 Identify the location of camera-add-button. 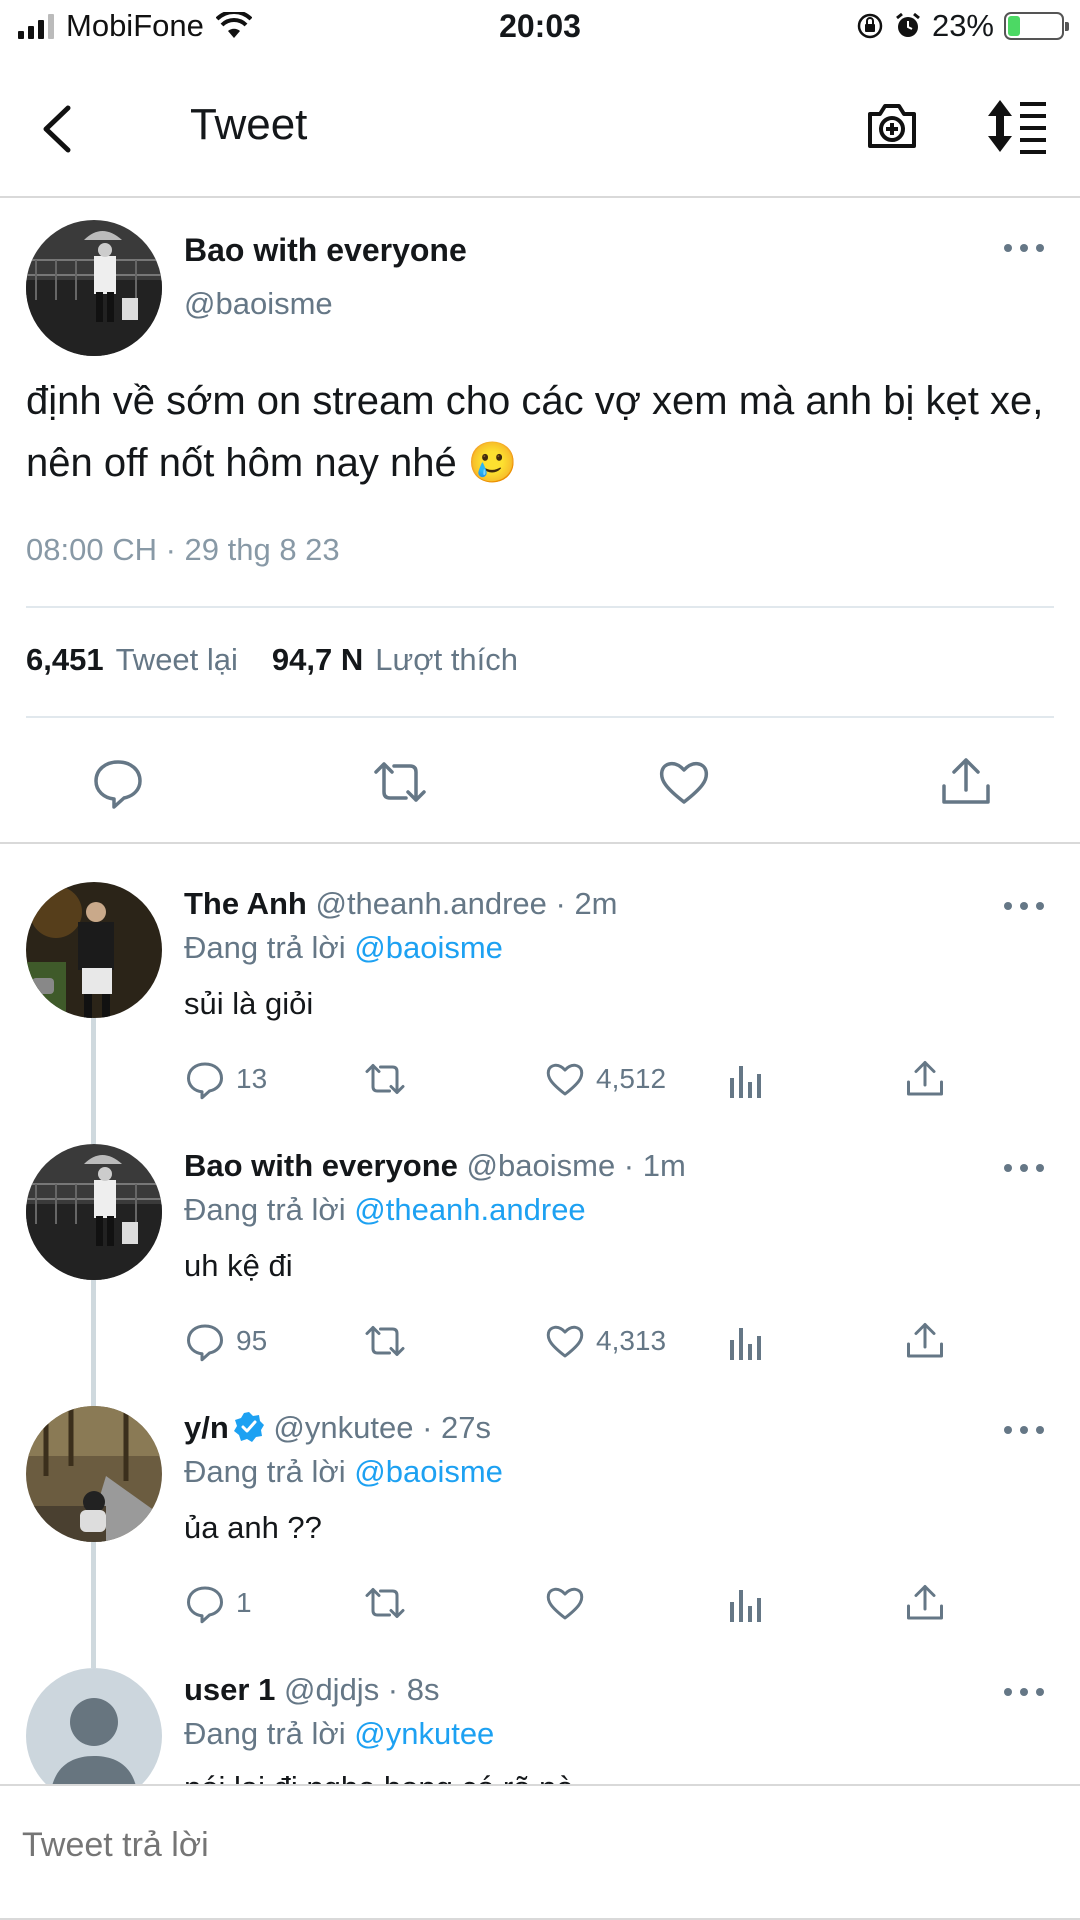
(892, 126).